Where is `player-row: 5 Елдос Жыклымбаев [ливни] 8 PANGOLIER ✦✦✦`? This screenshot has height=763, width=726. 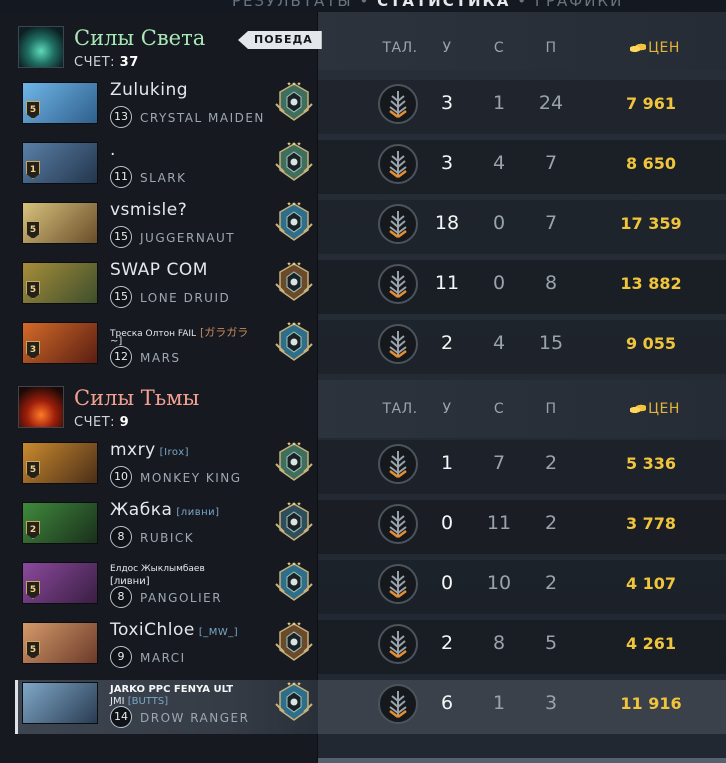
player-row: 5 Елдос Жыклымбаев [ливни] 8 PANGOLIER ✦✦✦ is located at coordinates (168, 587).